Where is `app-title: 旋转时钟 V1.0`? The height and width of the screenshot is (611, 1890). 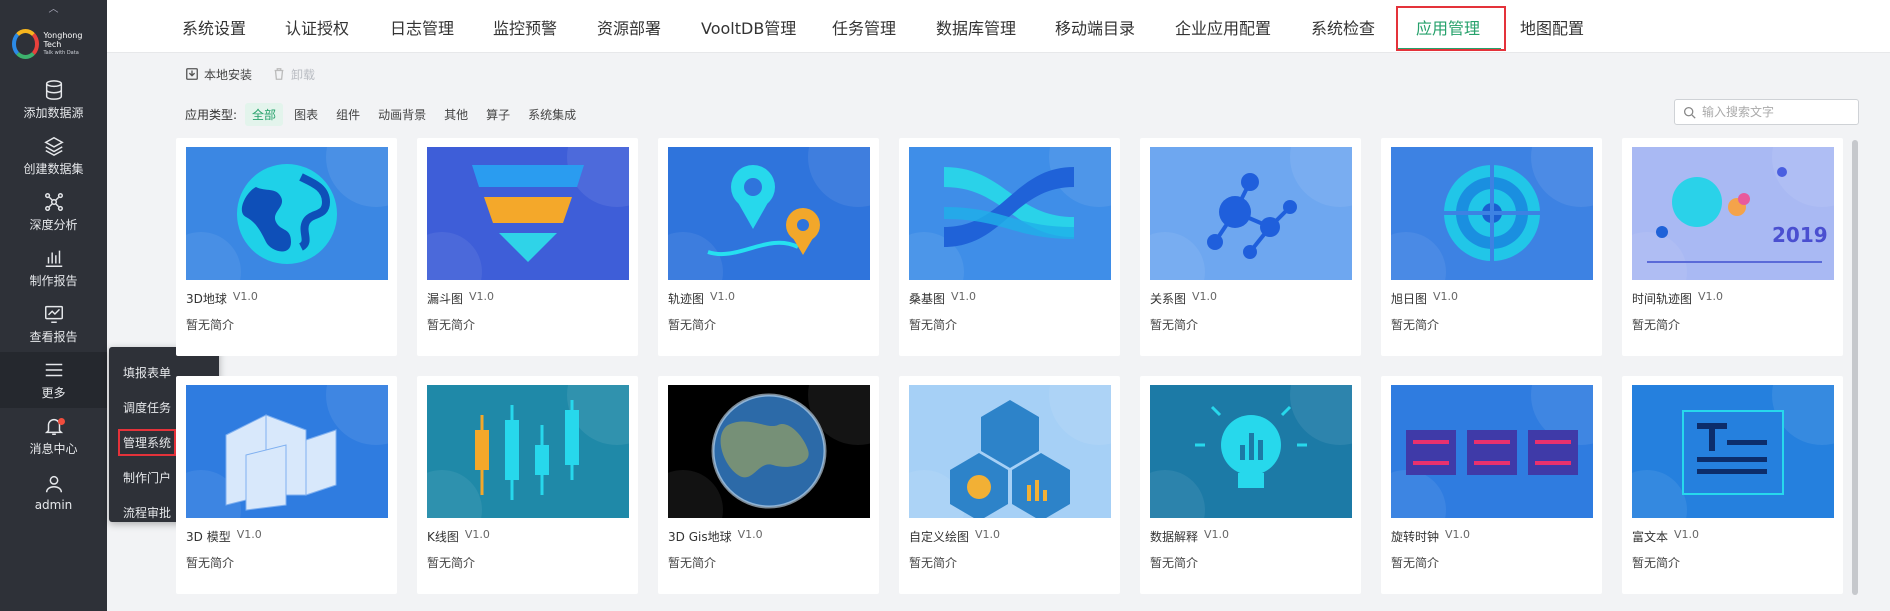
app-title: 旋转时钟 V1.0 is located at coordinates (1430, 536).